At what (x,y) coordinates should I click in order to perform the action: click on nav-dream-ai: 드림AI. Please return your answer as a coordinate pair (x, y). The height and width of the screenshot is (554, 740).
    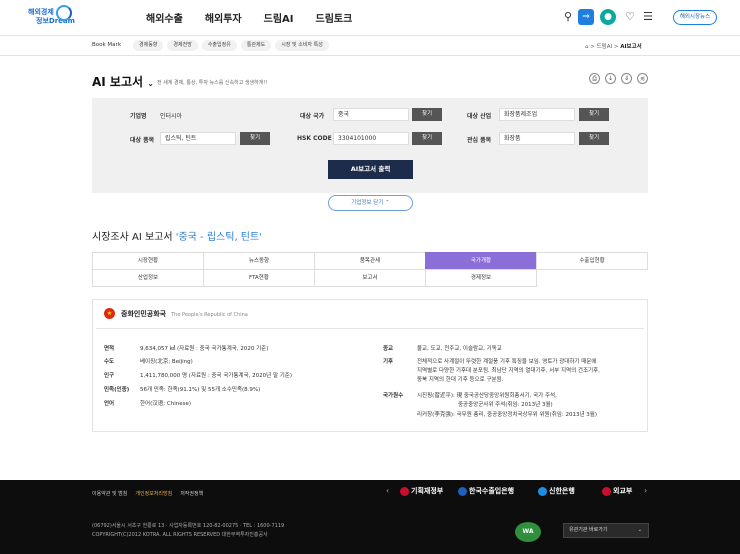
    Looking at the image, I should click on (279, 17).